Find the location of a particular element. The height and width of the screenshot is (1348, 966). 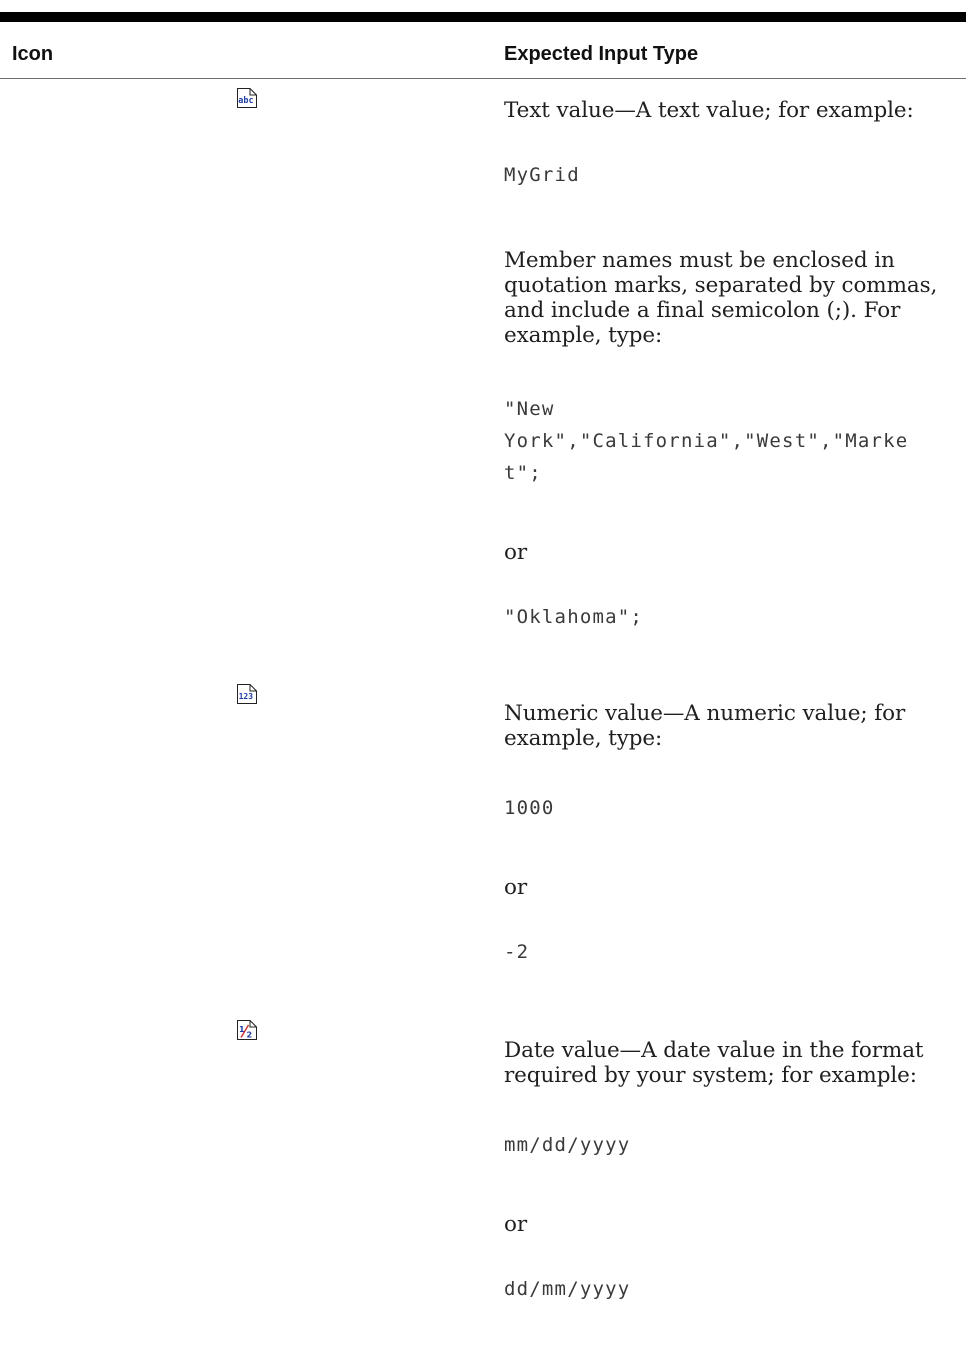

fraction-date-icon: 1 2 is located at coordinates (247, 1030).